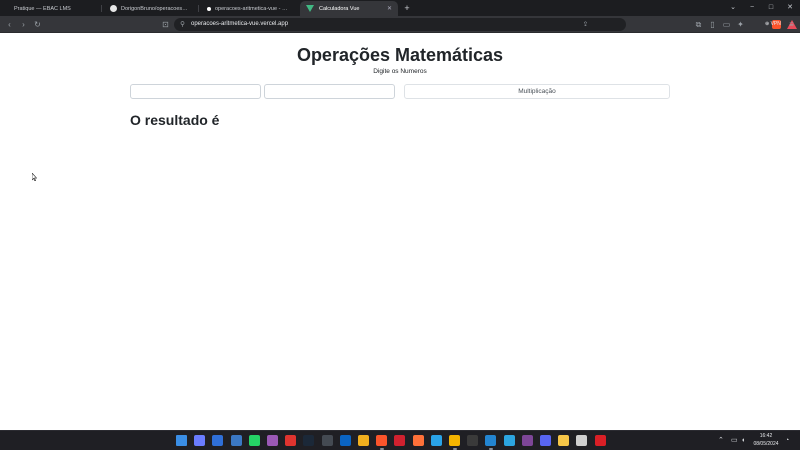 Image resolution: width=800 pixels, height=450 pixels. Describe the element at coordinates (752, 8) in the screenshot. I see `minimize-button: −` at that location.